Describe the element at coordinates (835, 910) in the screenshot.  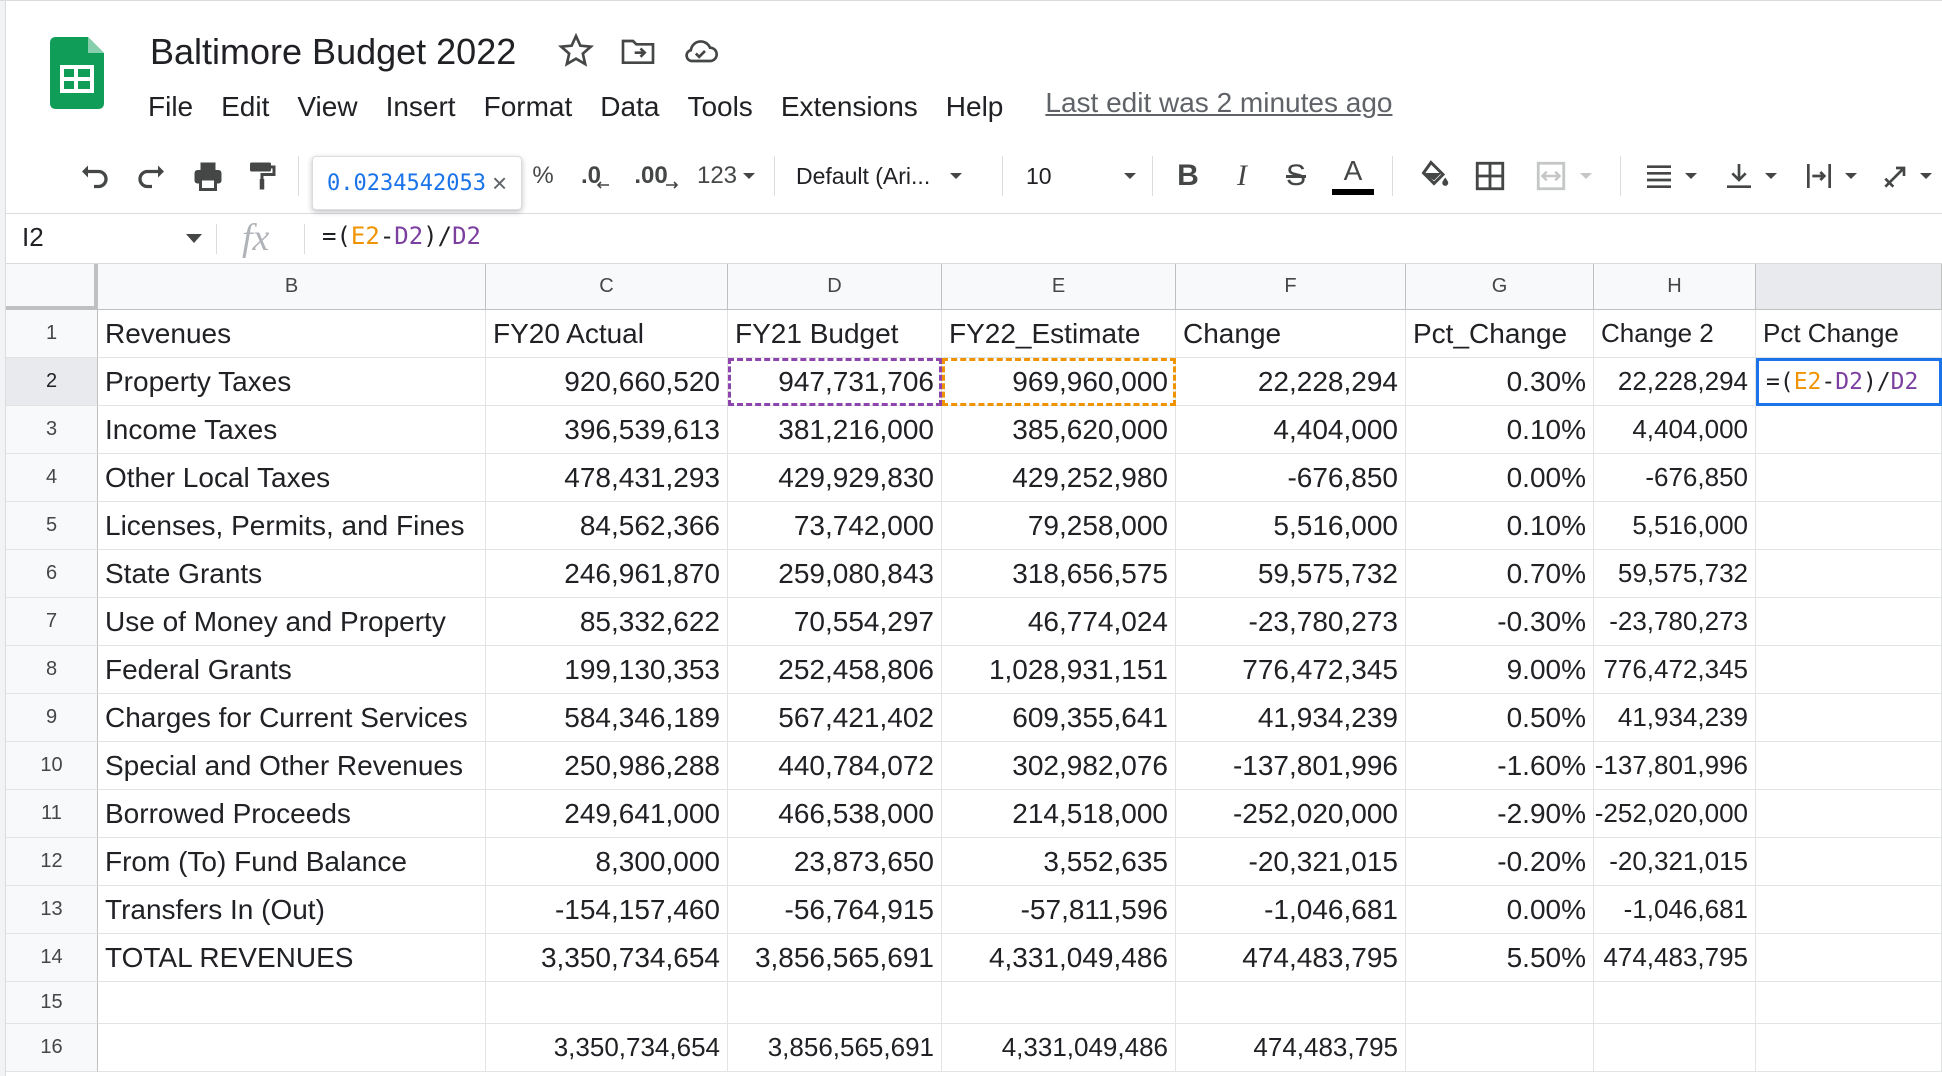
I see `table-cell: -56,764,915` at that location.